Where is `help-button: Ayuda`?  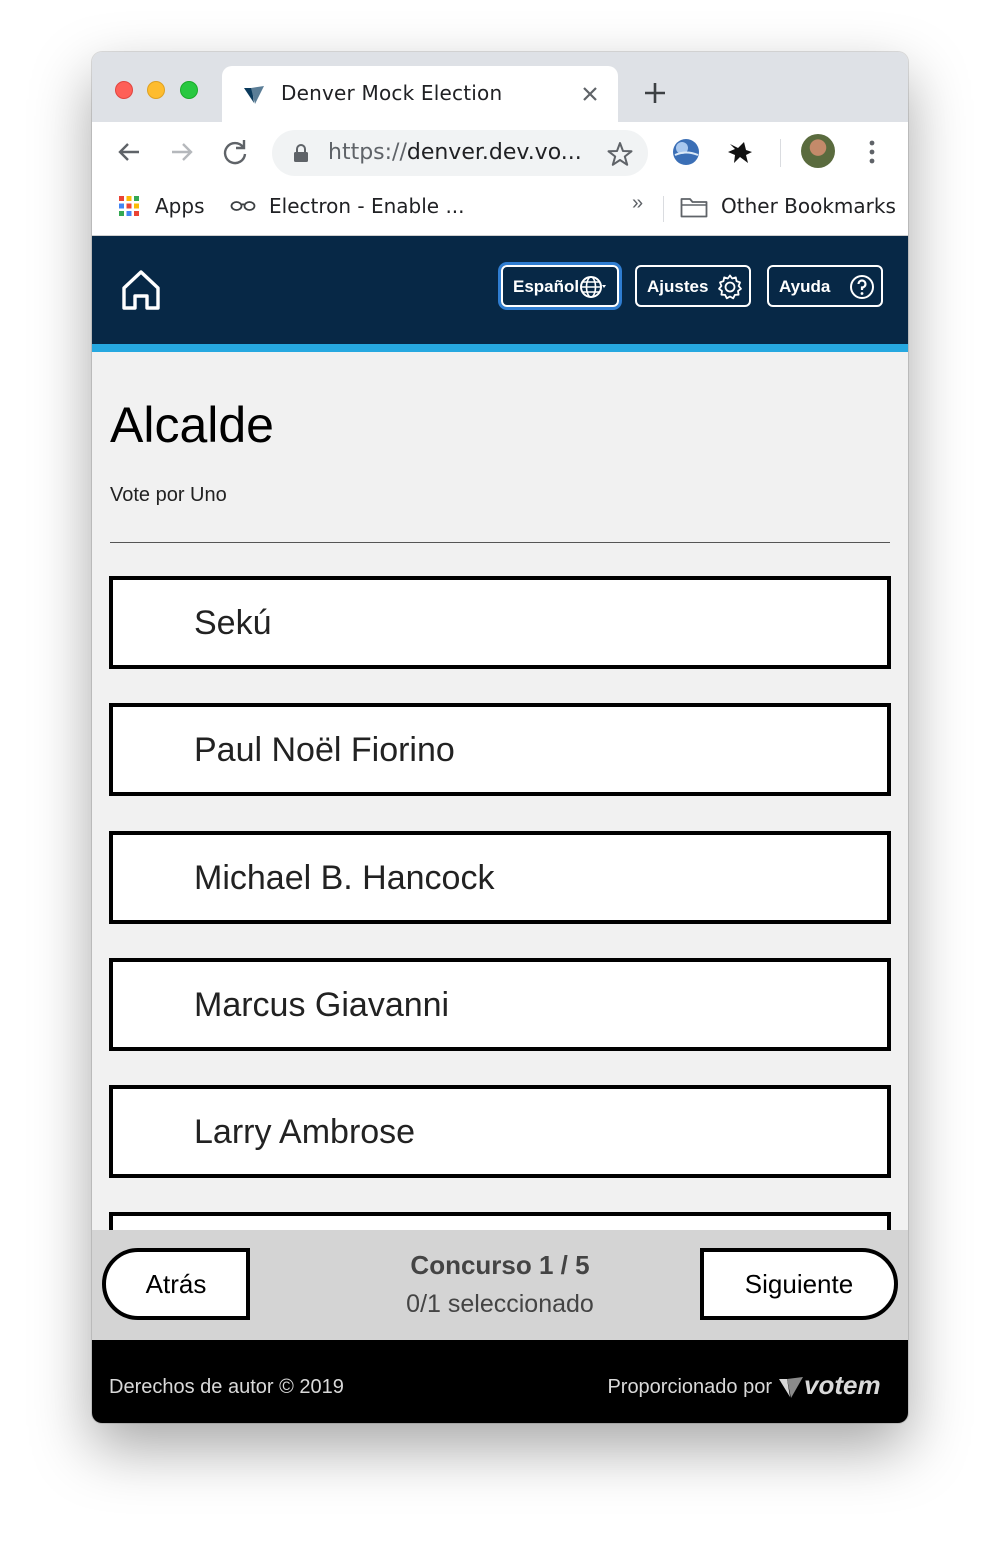
help-button: Ayuda is located at coordinates (825, 286).